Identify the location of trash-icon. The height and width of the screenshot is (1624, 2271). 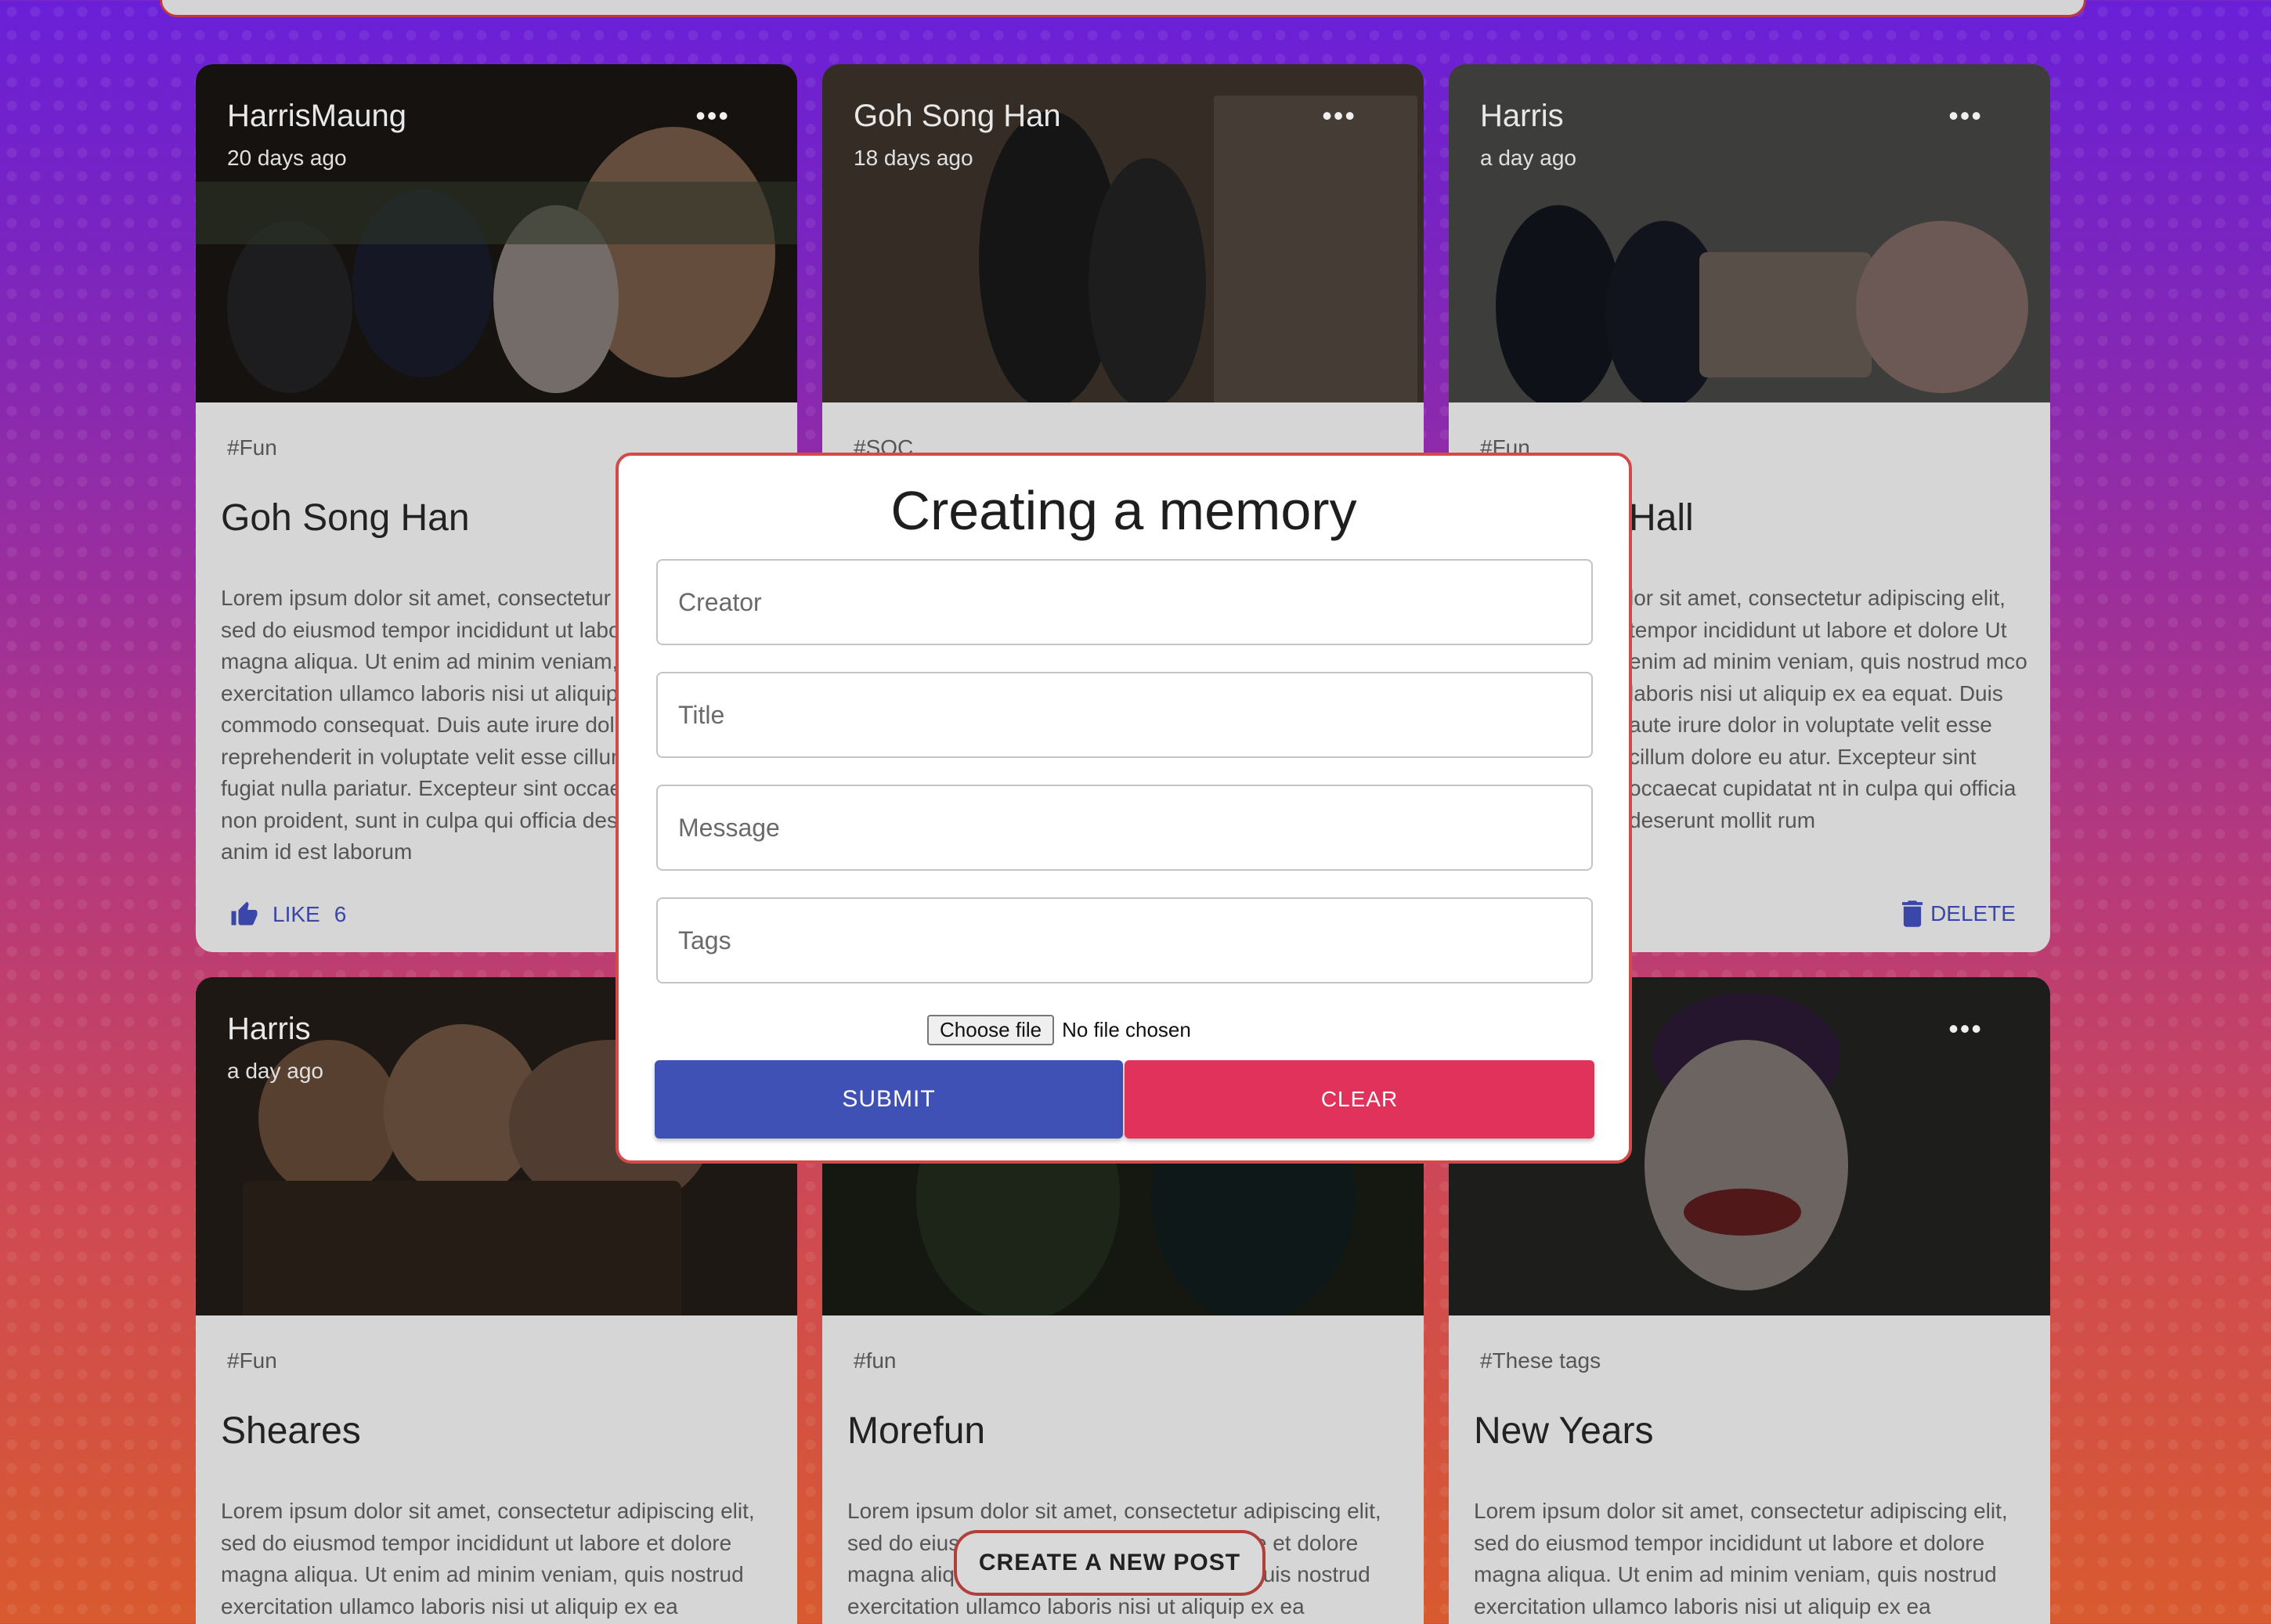
(1912, 913).